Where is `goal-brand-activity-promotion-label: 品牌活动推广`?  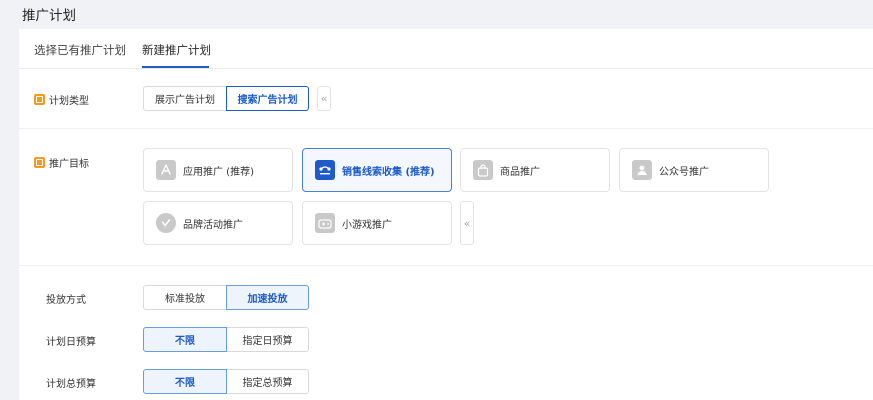 goal-brand-activity-promotion-label: 品牌活动推广 is located at coordinates (213, 225).